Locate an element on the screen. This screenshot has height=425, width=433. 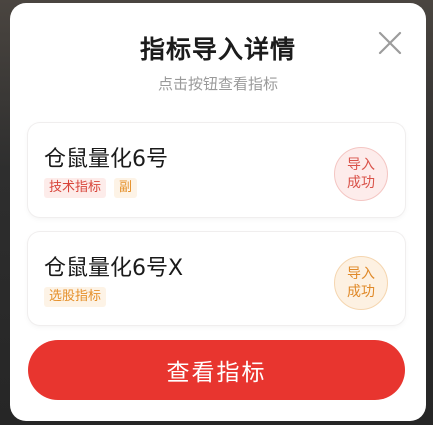
dialog-subtitle: 点击按钮查看指标 is located at coordinates (217, 84).